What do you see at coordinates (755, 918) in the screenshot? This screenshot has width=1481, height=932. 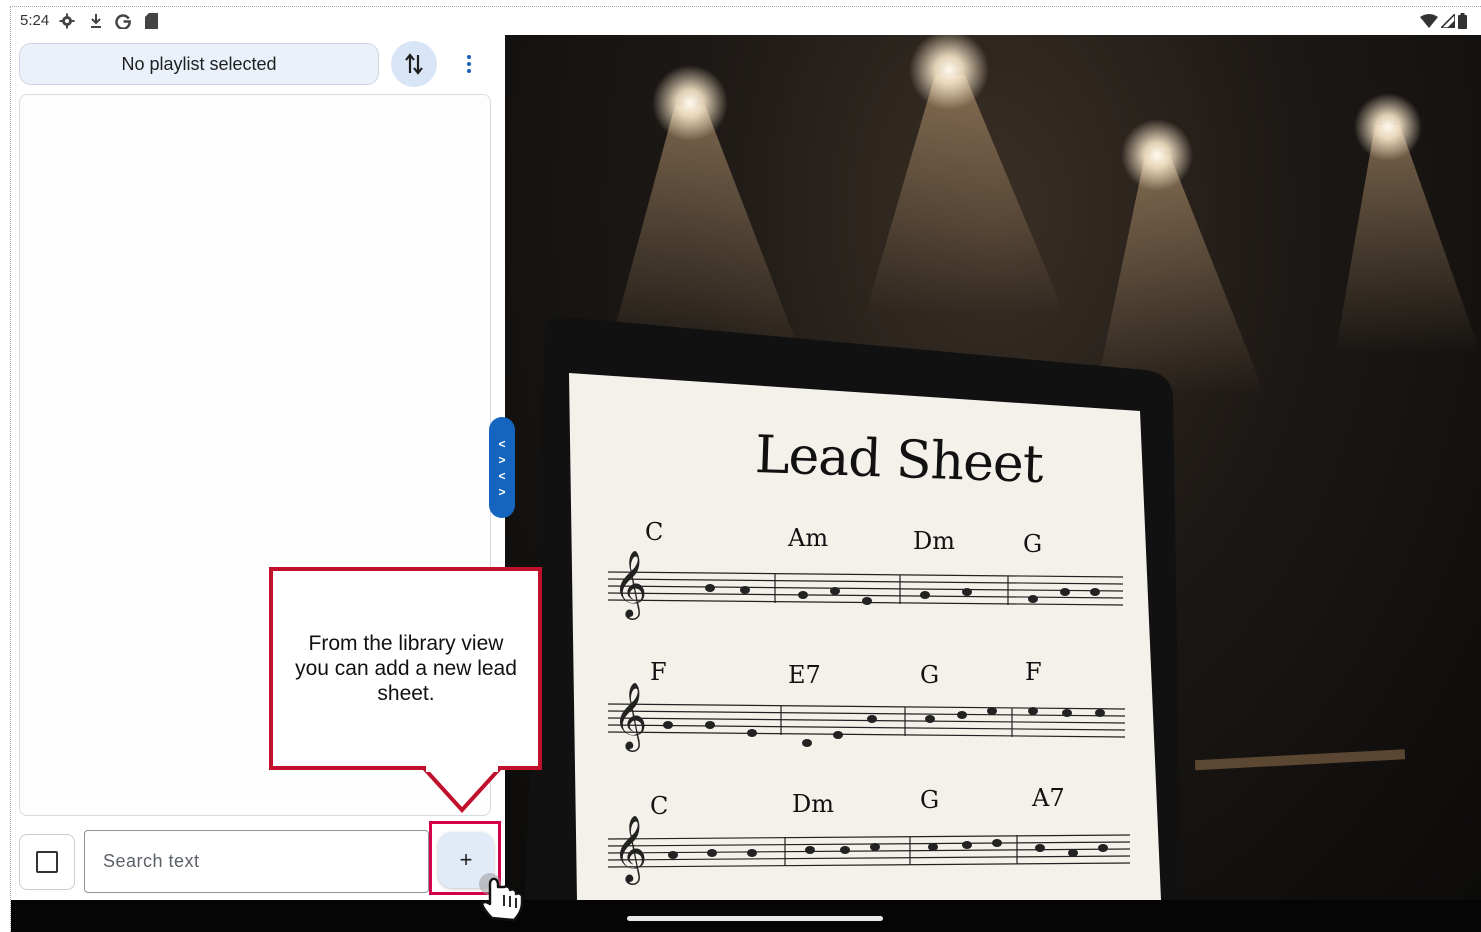 I see `home-indicator` at bounding box center [755, 918].